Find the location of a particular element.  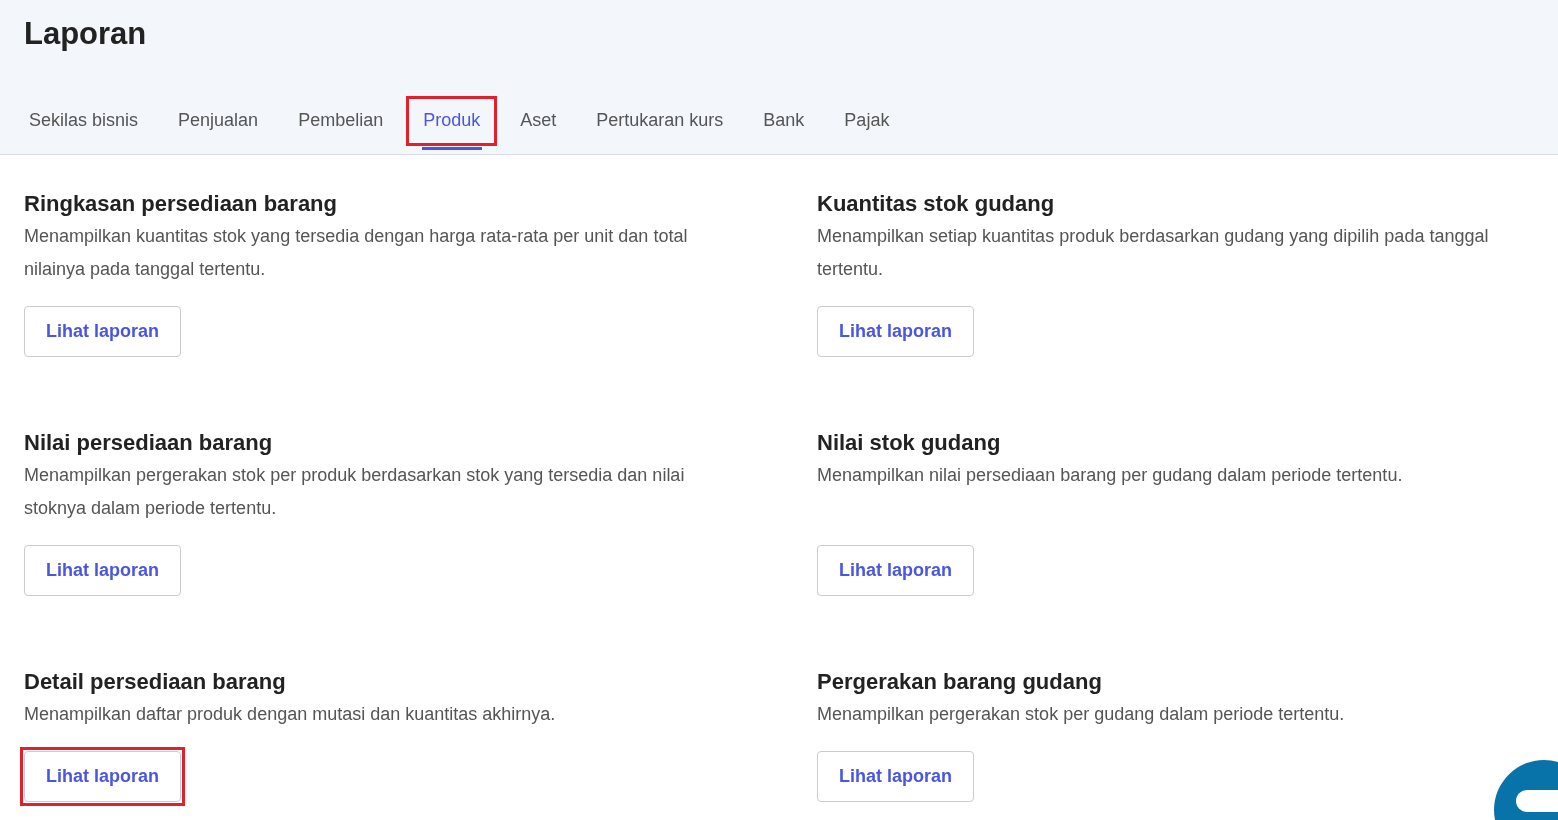

report-title: Kuantitas stok gudang is located at coordinates (936, 204).